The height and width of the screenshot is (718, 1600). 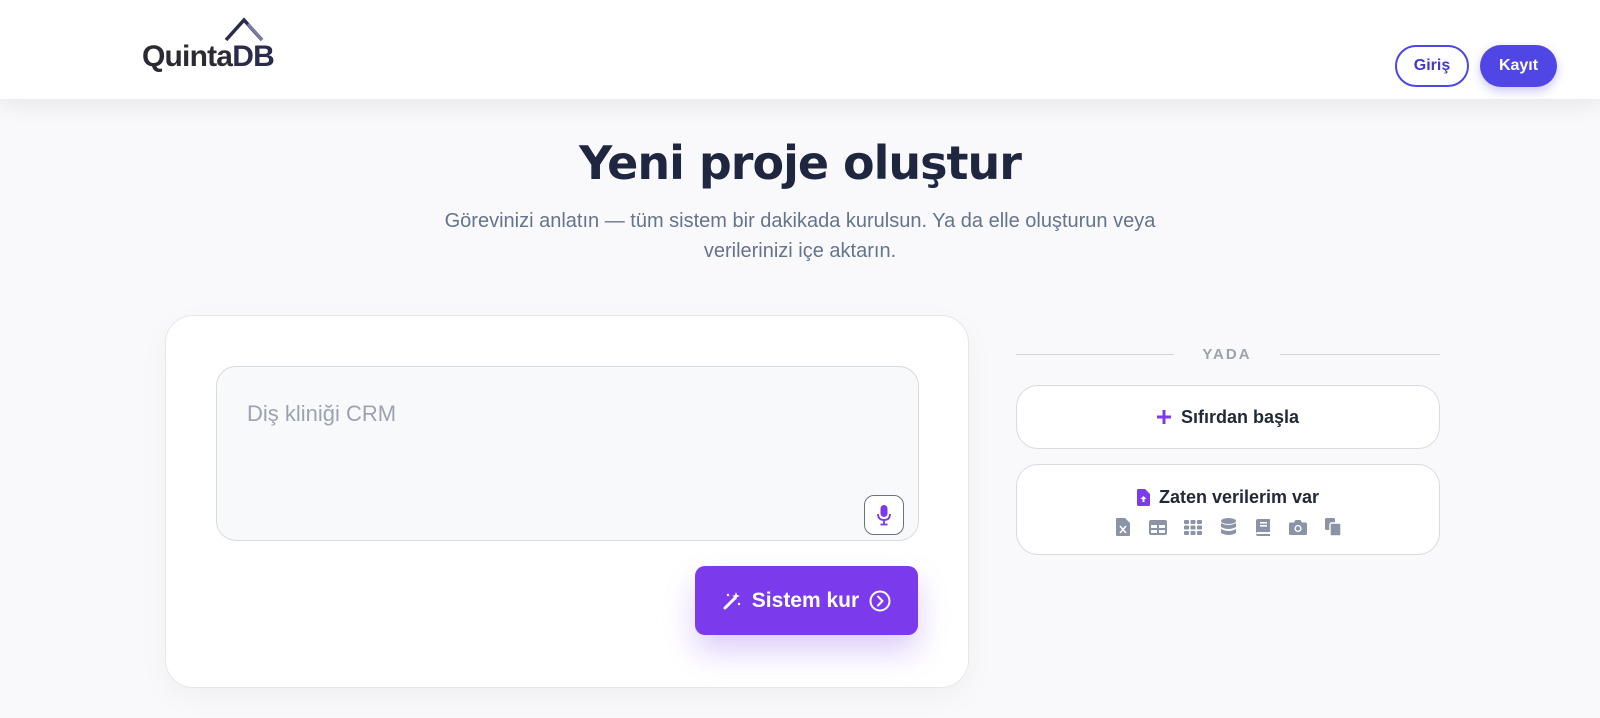 What do you see at coordinates (800, 163) in the screenshot?
I see `page-title: Yeni proje oluştur` at bounding box center [800, 163].